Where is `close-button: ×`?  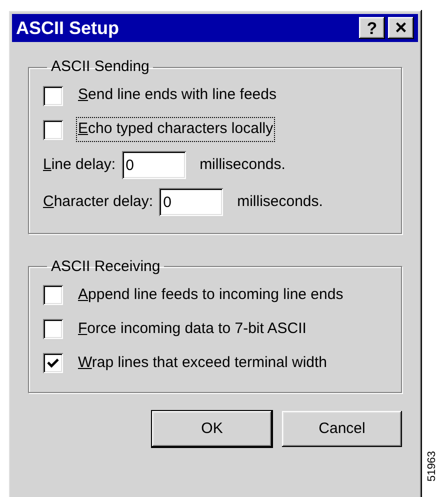
close-button: × is located at coordinates (401, 28).